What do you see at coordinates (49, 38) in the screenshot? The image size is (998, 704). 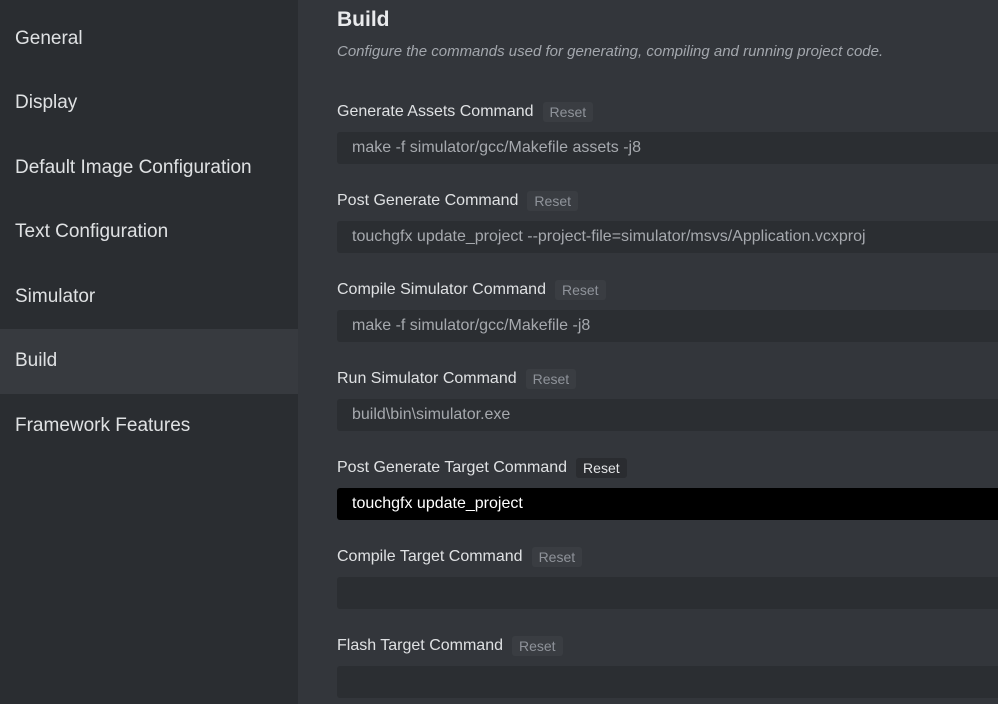 I see `sidebar-item-label: General` at bounding box center [49, 38].